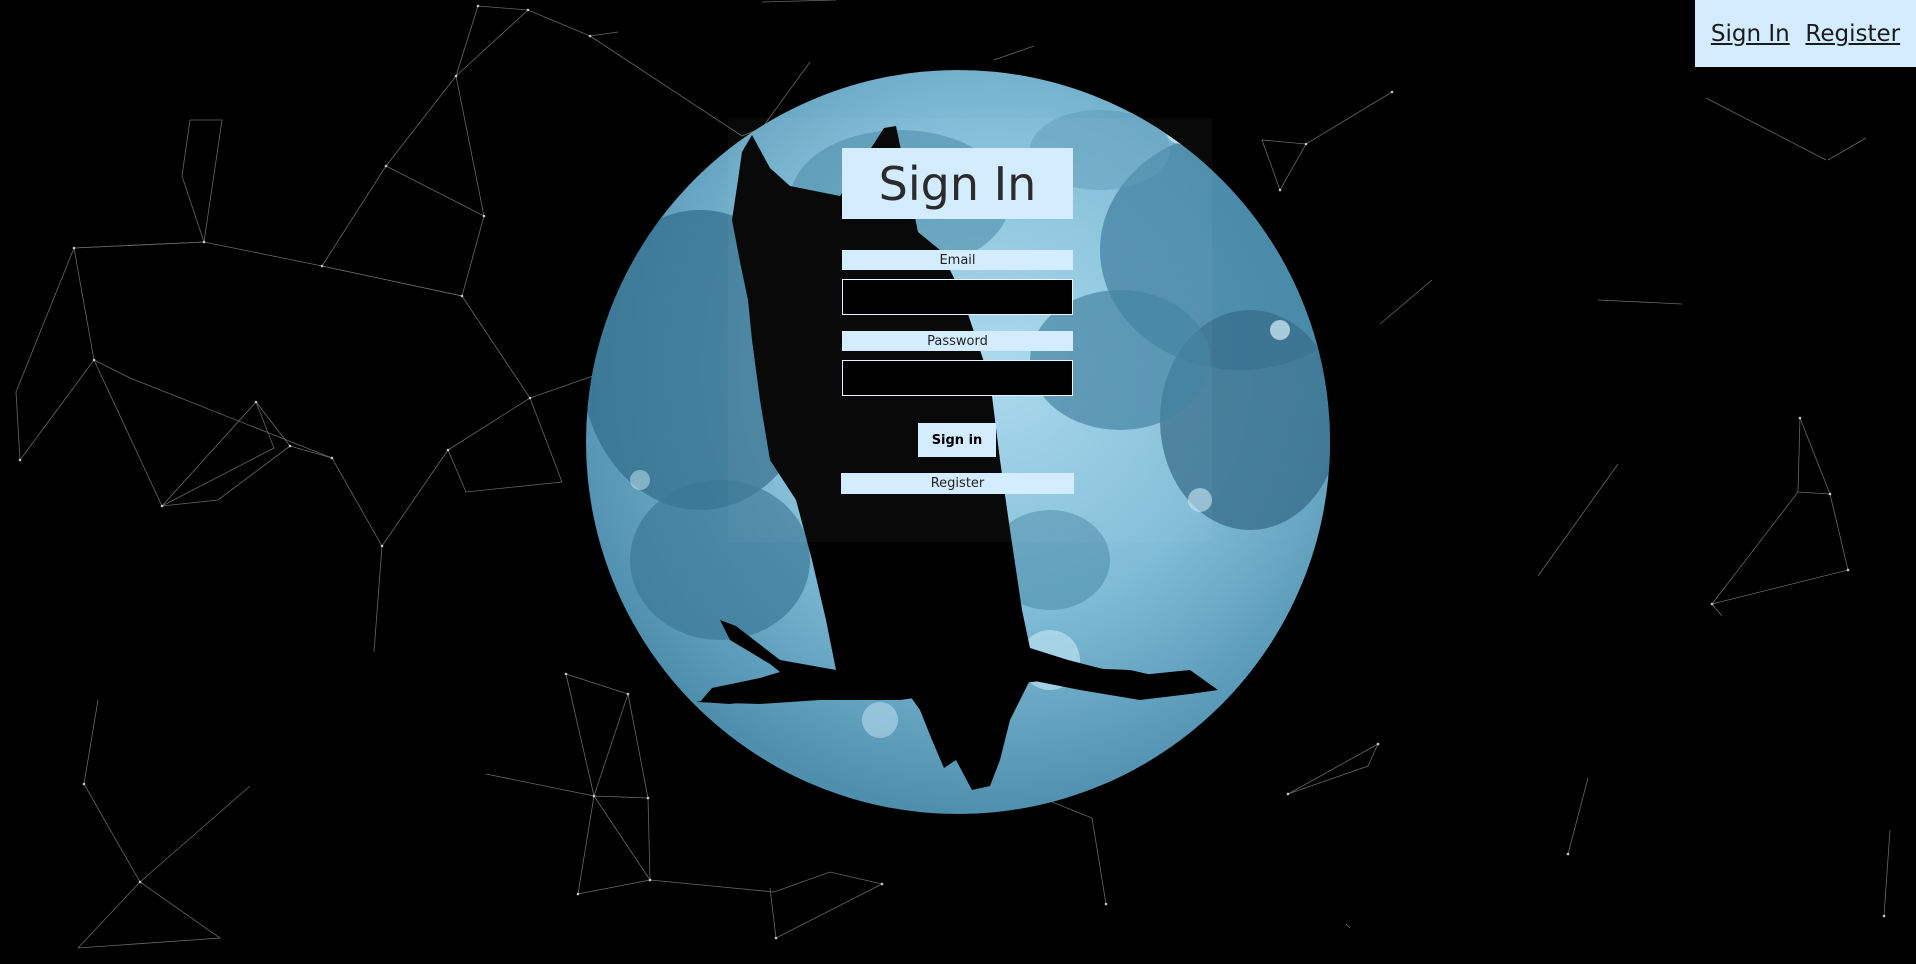  What do you see at coordinates (957, 297) in the screenshot?
I see `email-field` at bounding box center [957, 297].